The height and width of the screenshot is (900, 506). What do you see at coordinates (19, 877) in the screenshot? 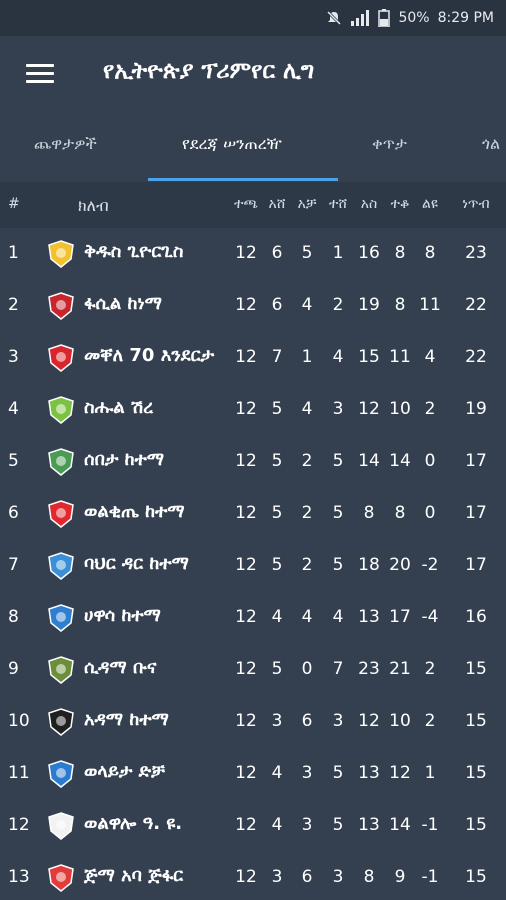
I see `position-cell: 13` at bounding box center [19, 877].